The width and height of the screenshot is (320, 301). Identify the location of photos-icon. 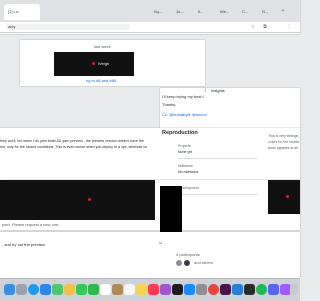
(69, 289).